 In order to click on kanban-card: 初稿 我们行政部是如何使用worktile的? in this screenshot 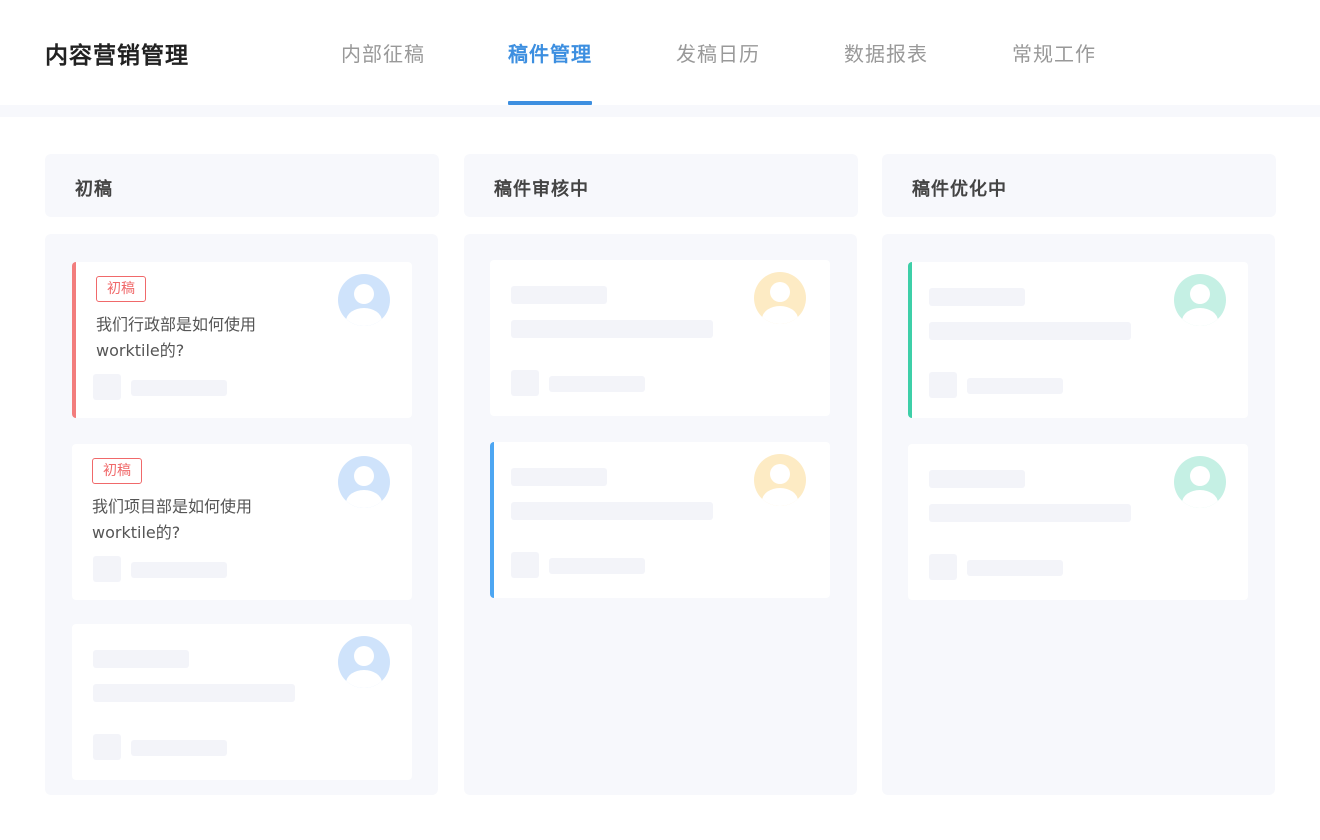, I will do `click(242, 340)`.